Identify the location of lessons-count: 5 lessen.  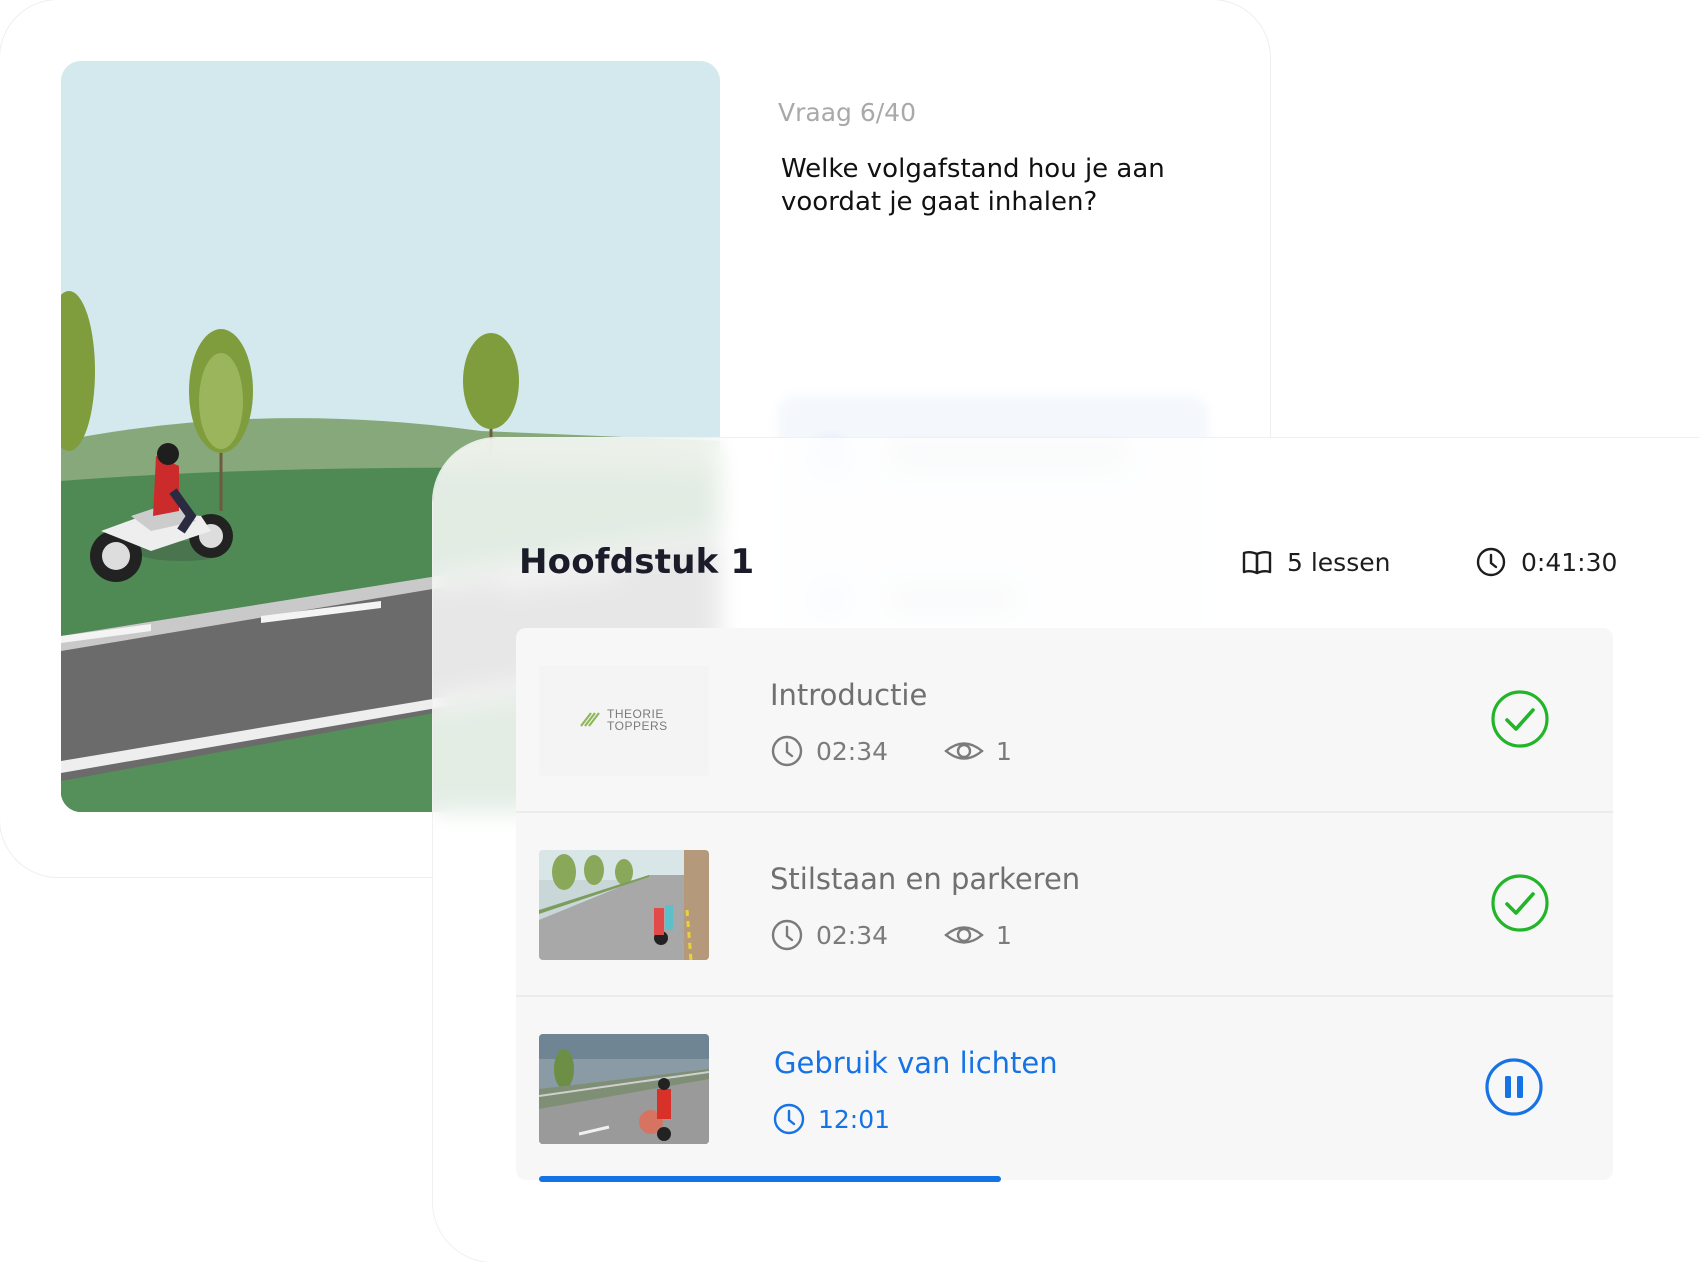
(1315, 562).